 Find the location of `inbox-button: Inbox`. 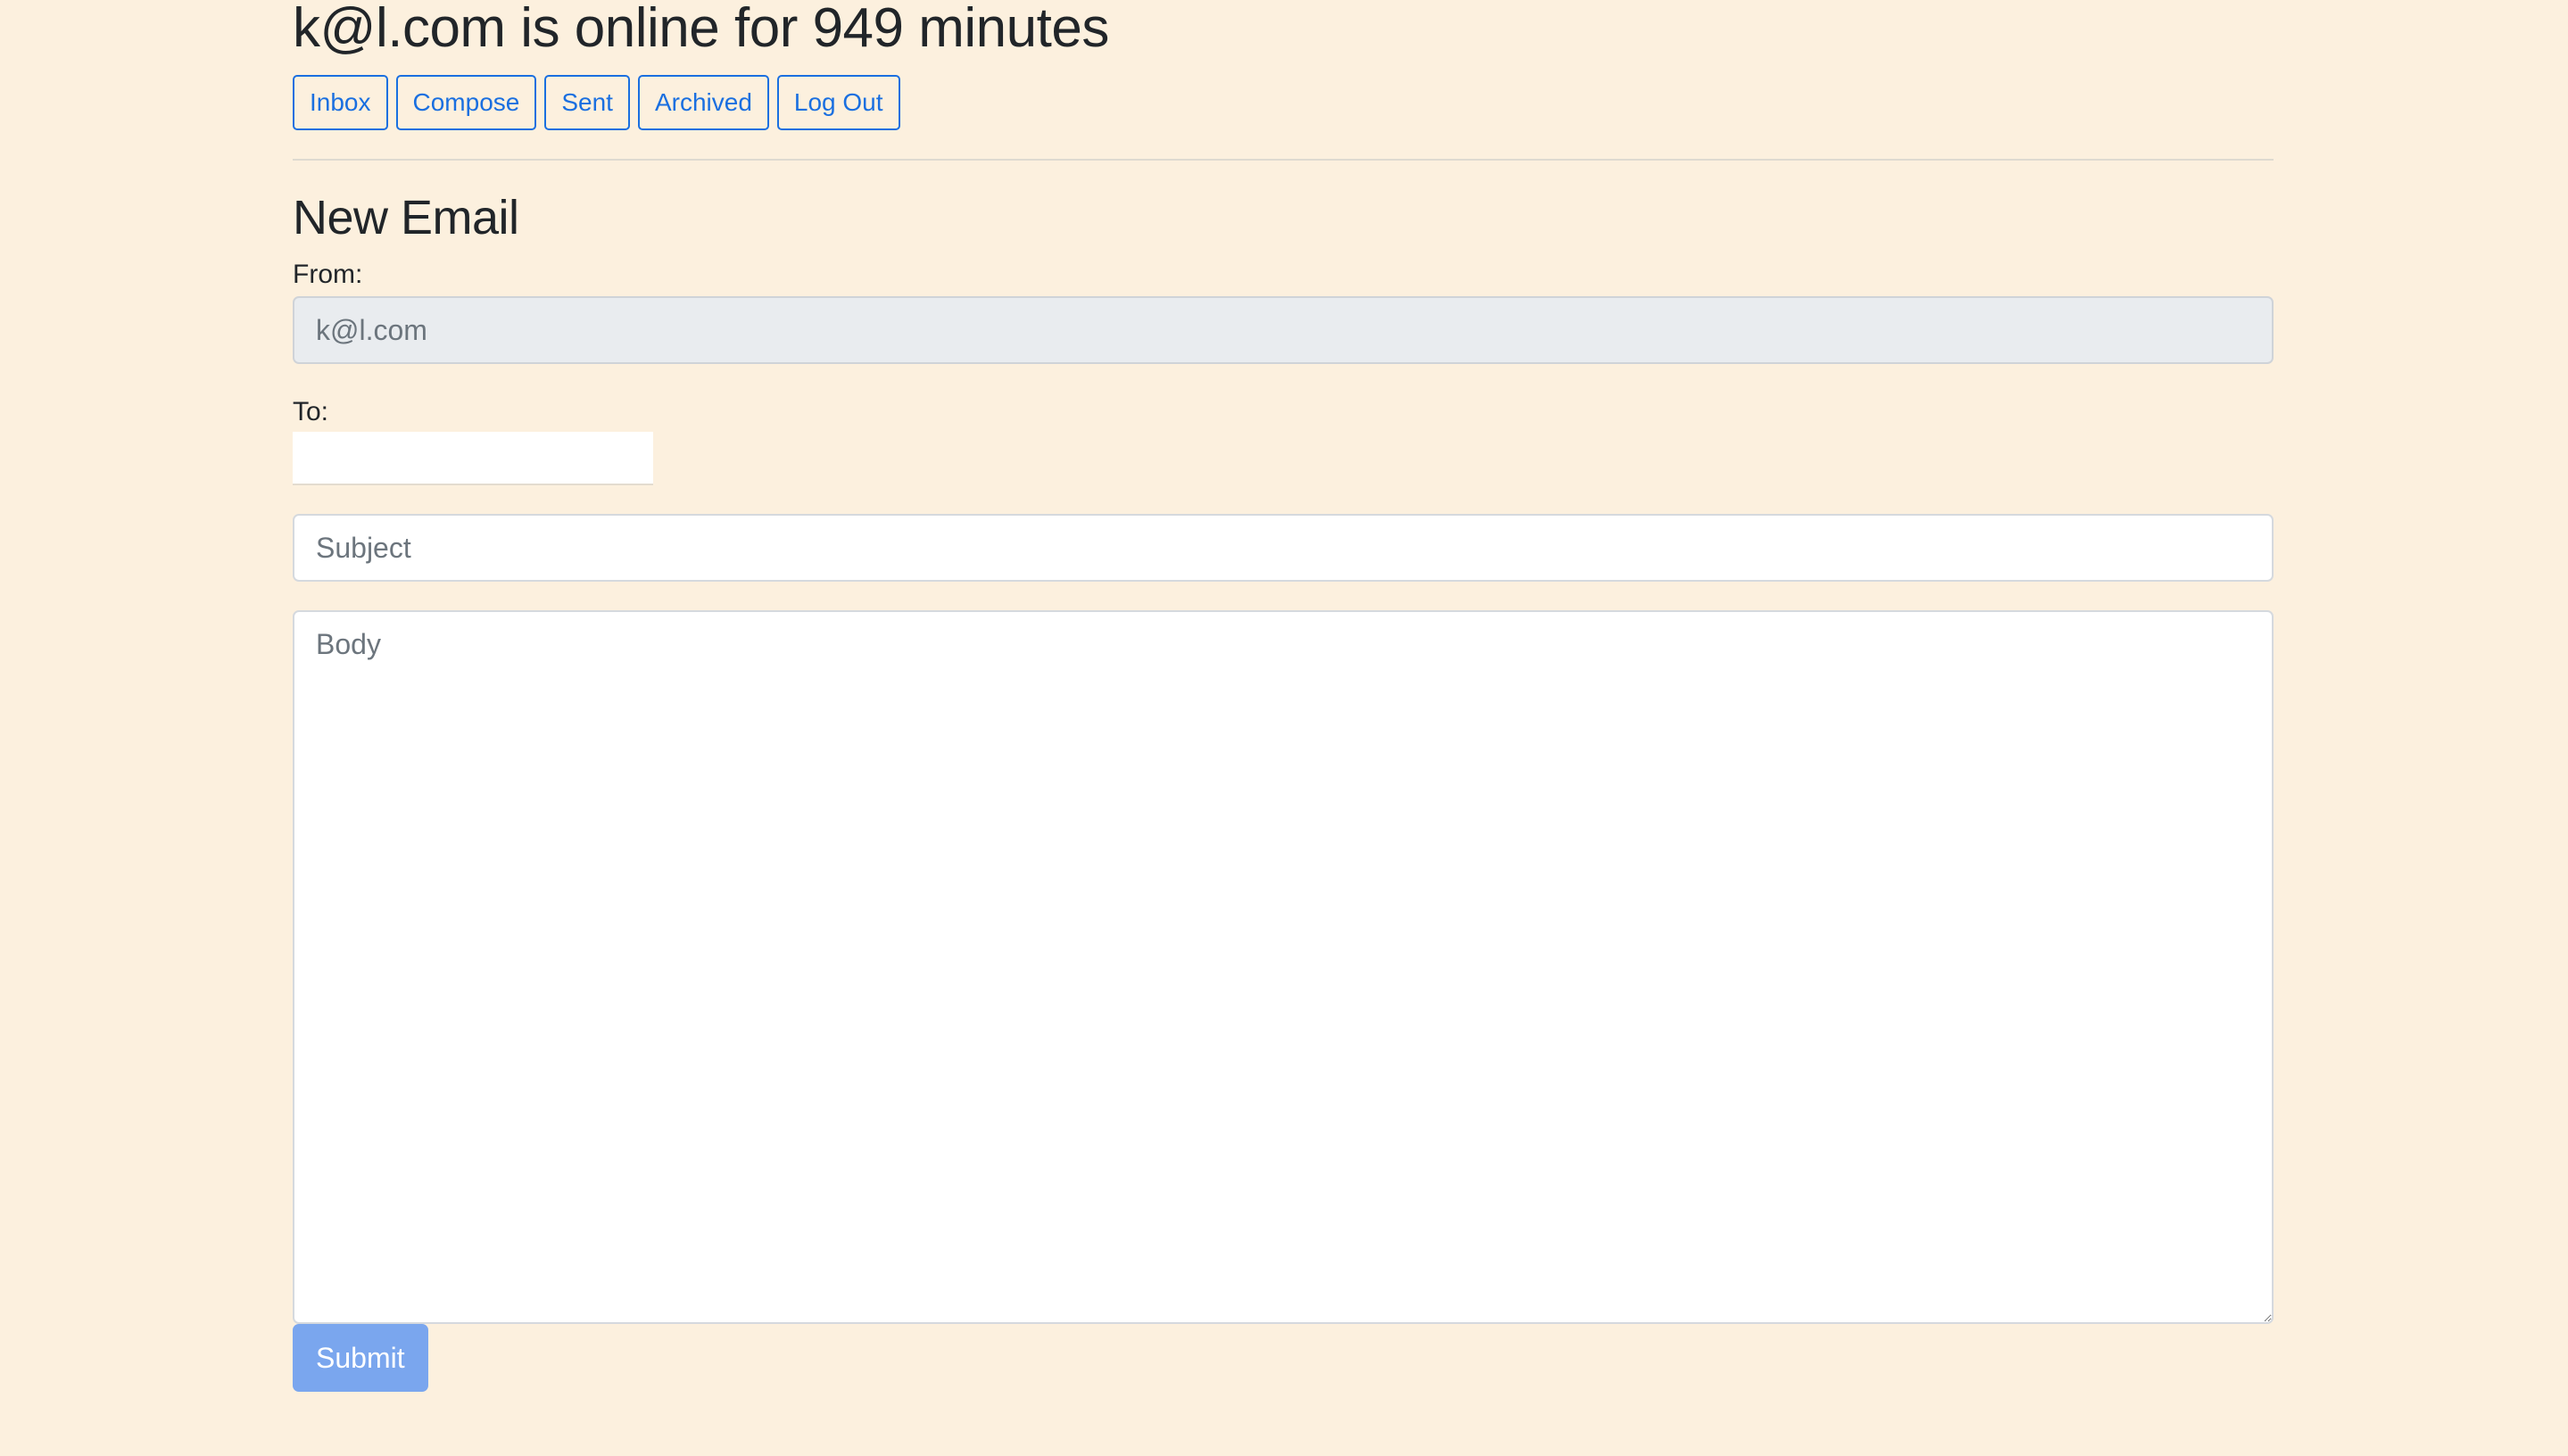

inbox-button: Inbox is located at coordinates (340, 103).